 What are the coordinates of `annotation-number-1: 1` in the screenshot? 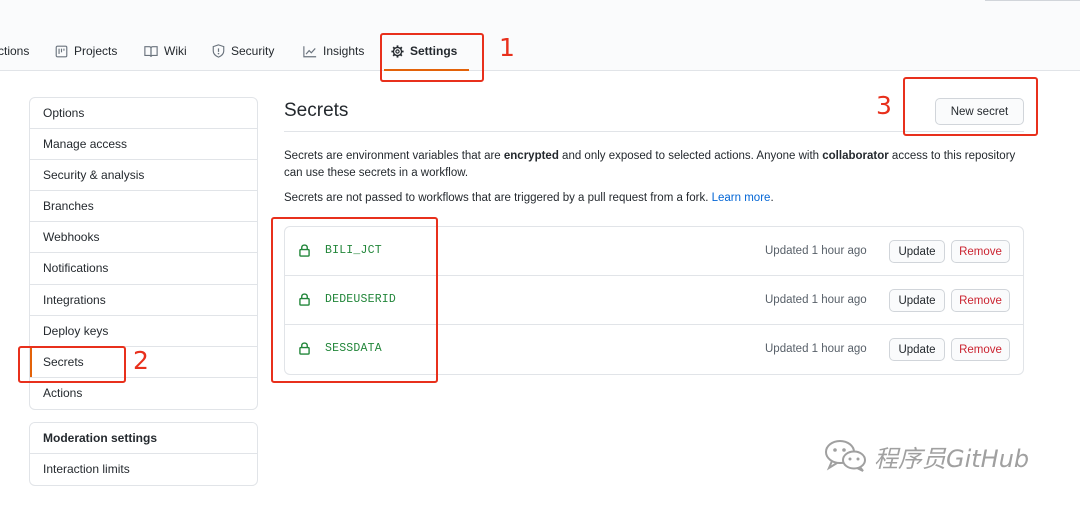 It's located at (507, 47).